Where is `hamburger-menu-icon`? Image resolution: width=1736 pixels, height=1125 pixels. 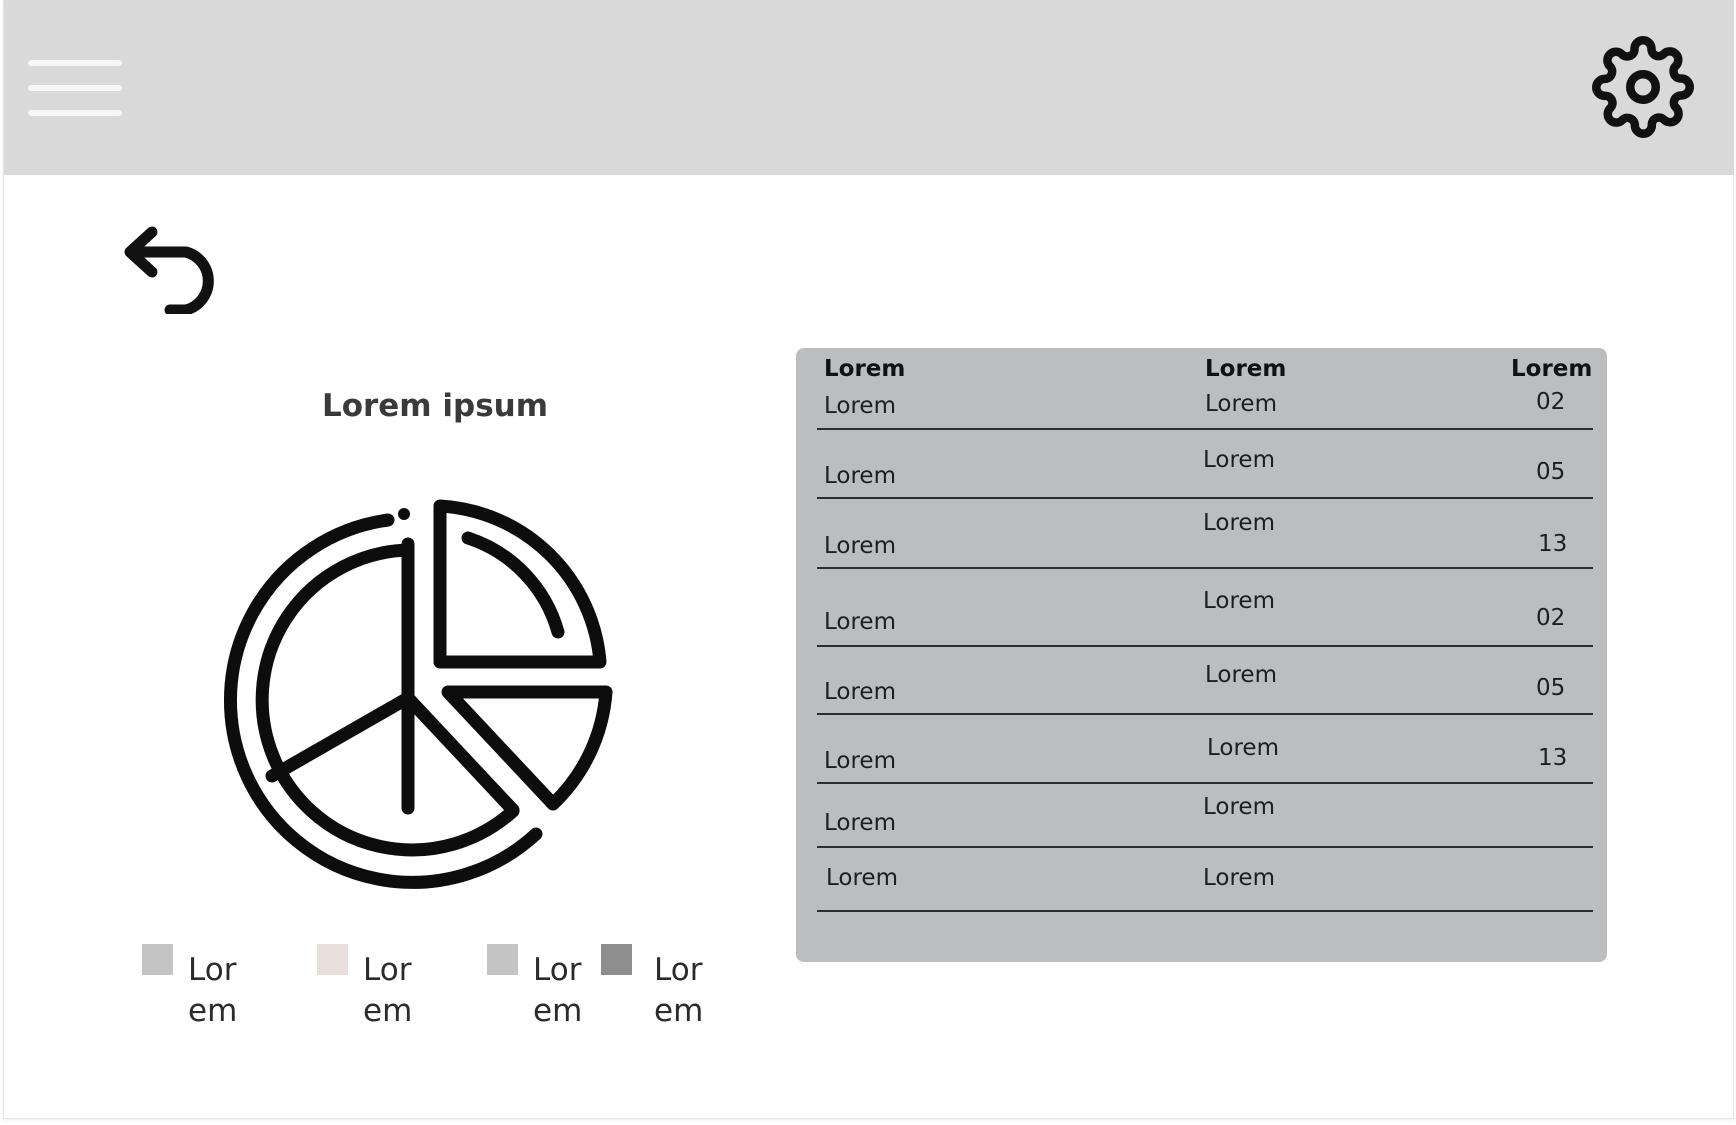
hamburger-menu-icon is located at coordinates (75, 91).